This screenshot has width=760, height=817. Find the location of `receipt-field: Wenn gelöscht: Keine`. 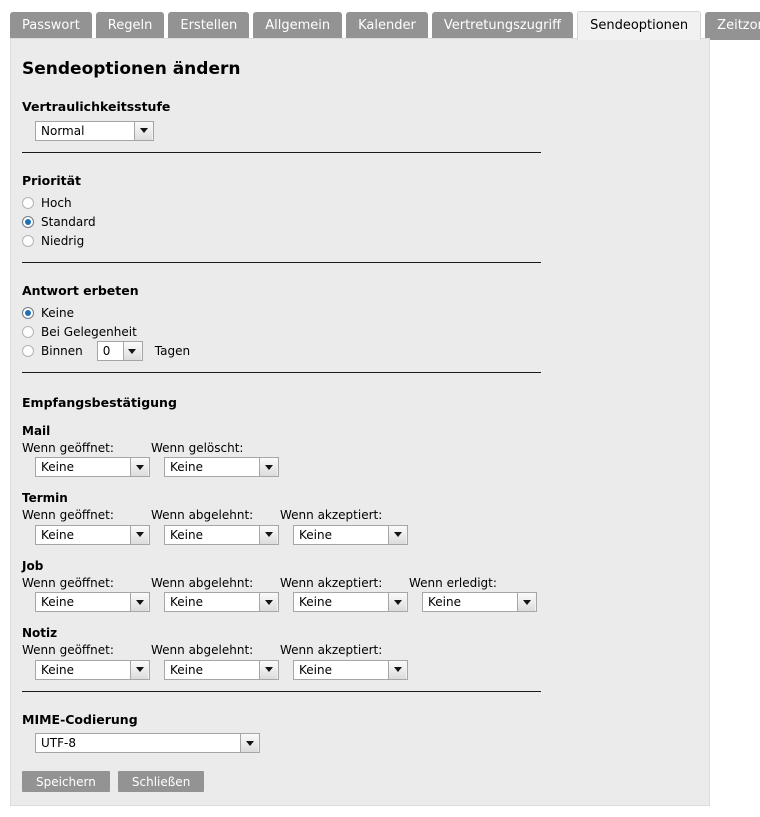

receipt-field: Wenn gelöscht: Keine is located at coordinates (215, 458).